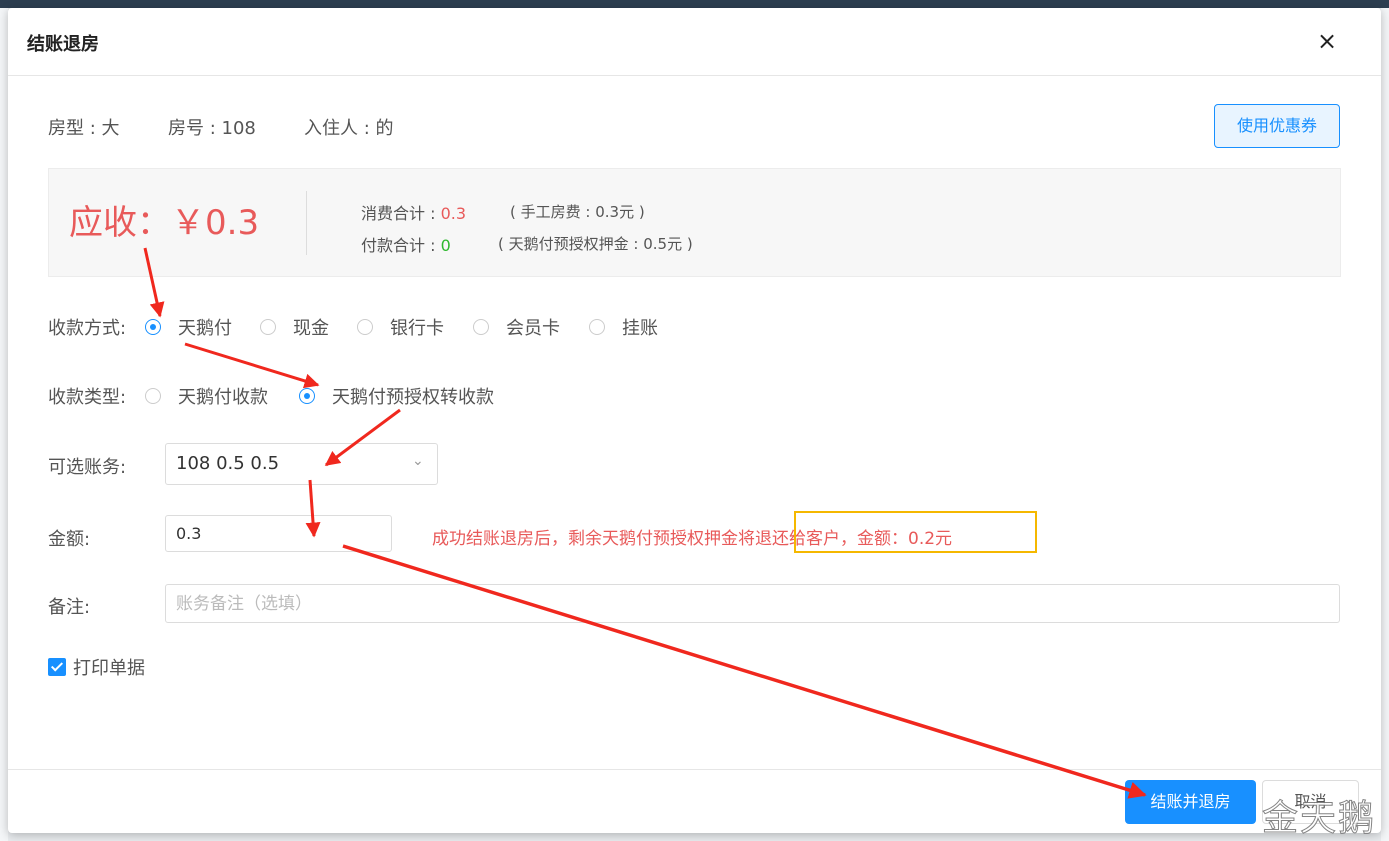  I want to click on payment-note: ( 天鹅付预授权押金 : 0.5元 ), so click(595, 244).